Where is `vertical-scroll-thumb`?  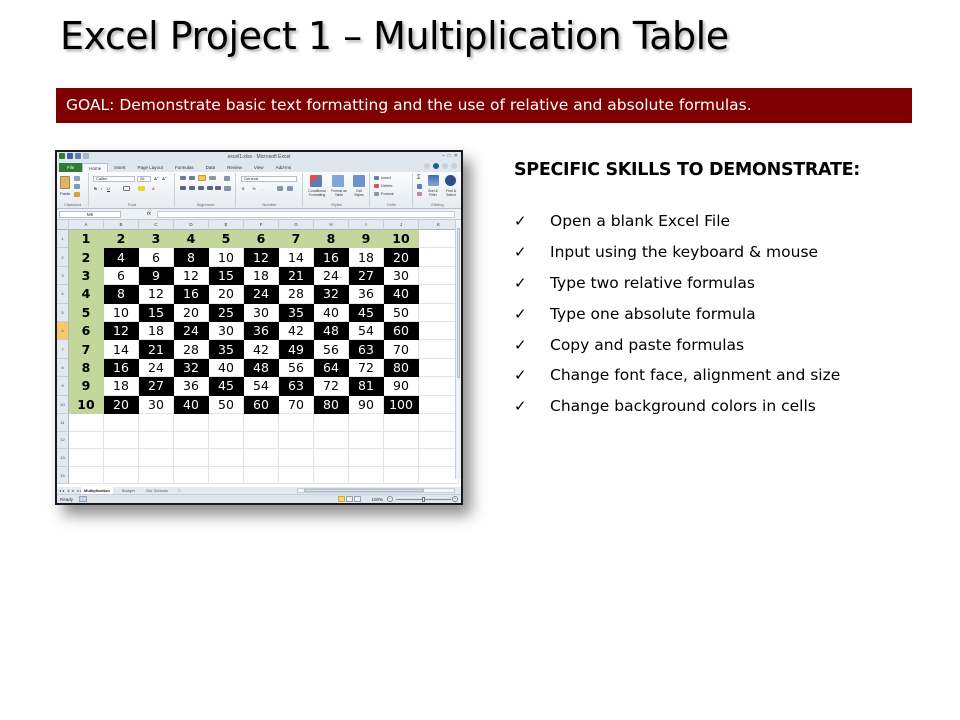
vertical-scroll-thumb is located at coordinates (458, 303).